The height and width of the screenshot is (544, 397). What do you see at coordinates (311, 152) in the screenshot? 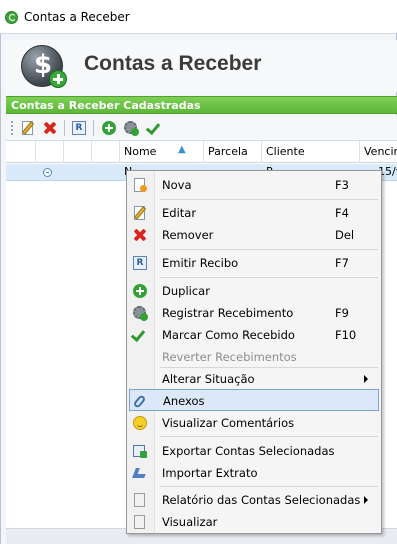
I see `column-header-cliente: Cliente` at bounding box center [311, 152].